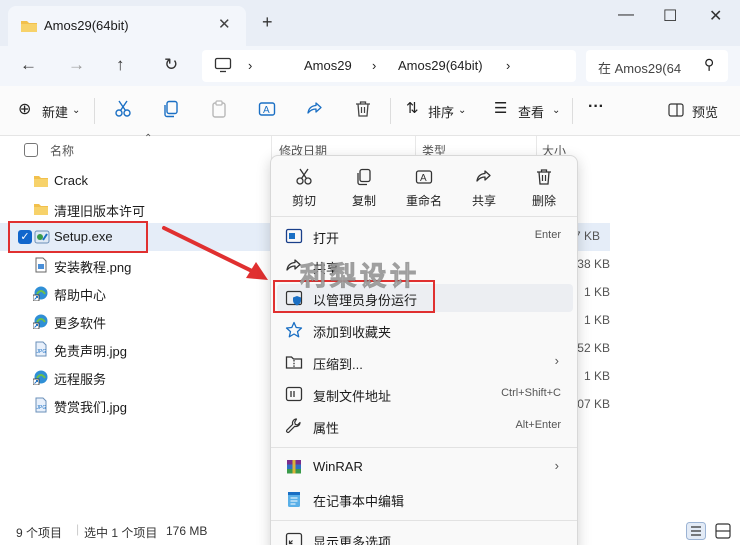 Image resolution: width=740 pixels, height=545 pixels. What do you see at coordinates (90, 351) in the screenshot?
I see `file-name: 免责声明.jpg` at bounding box center [90, 351].